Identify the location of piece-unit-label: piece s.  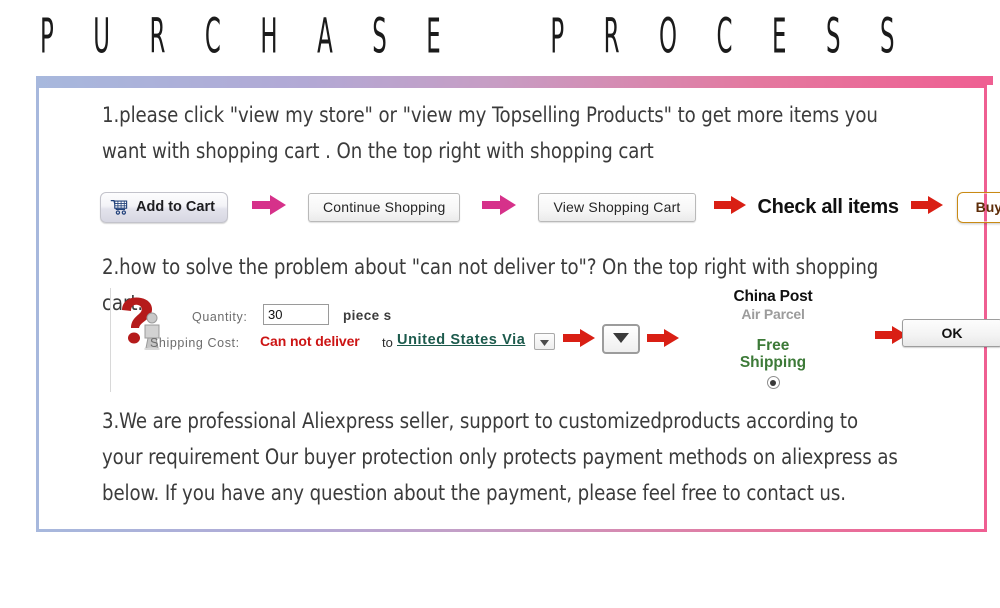
(367, 315).